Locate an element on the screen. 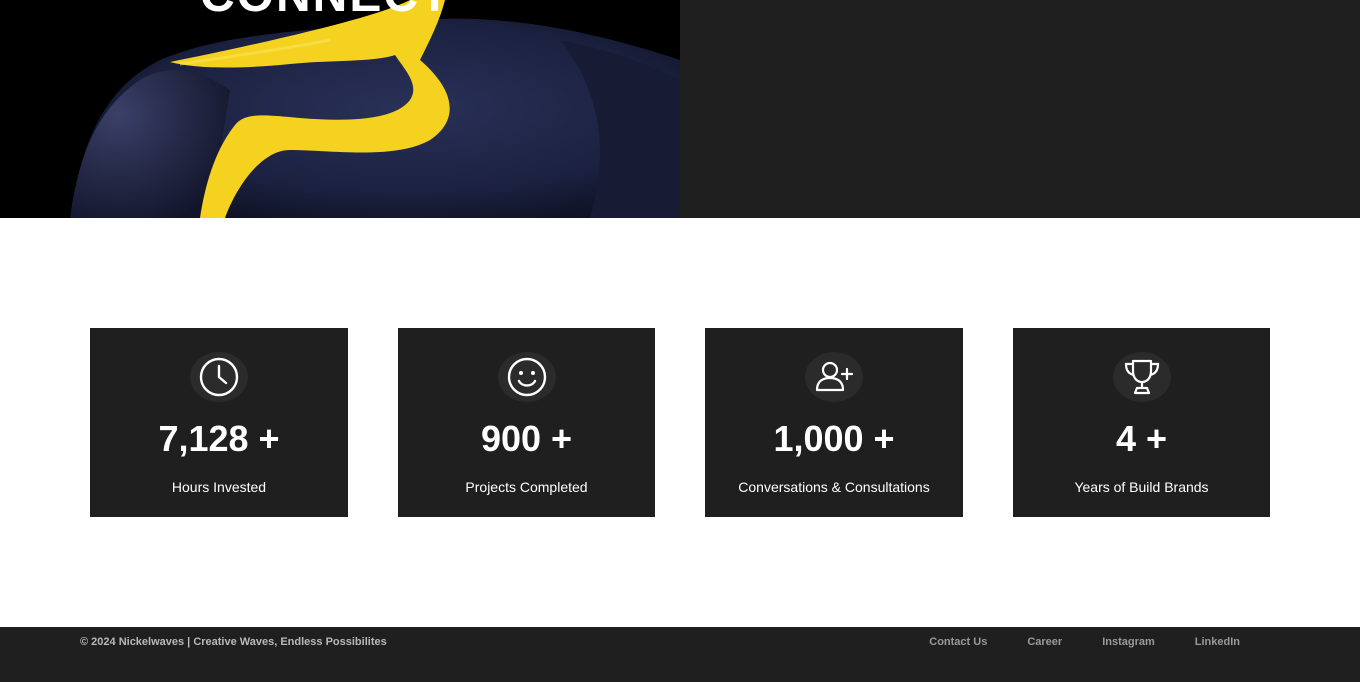  stat-value: 4 + is located at coordinates (1141, 438).